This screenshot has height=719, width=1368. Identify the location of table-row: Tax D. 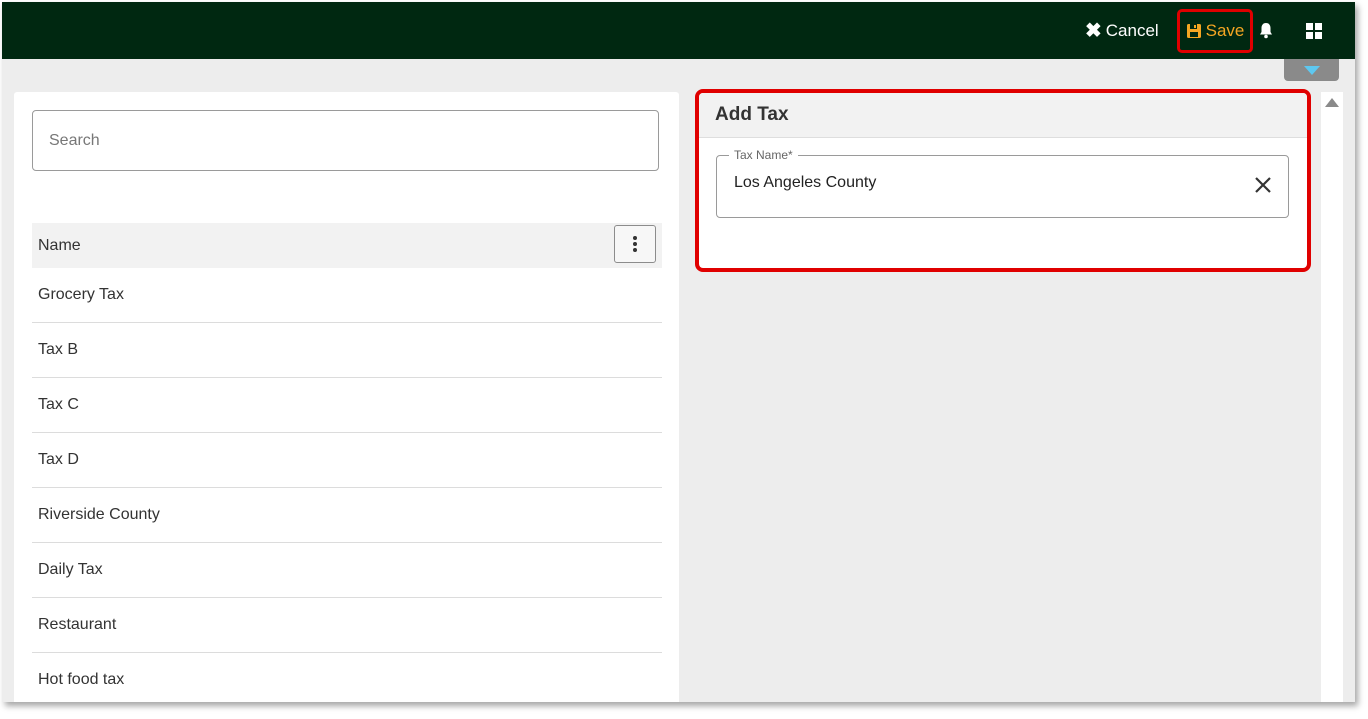
(347, 460).